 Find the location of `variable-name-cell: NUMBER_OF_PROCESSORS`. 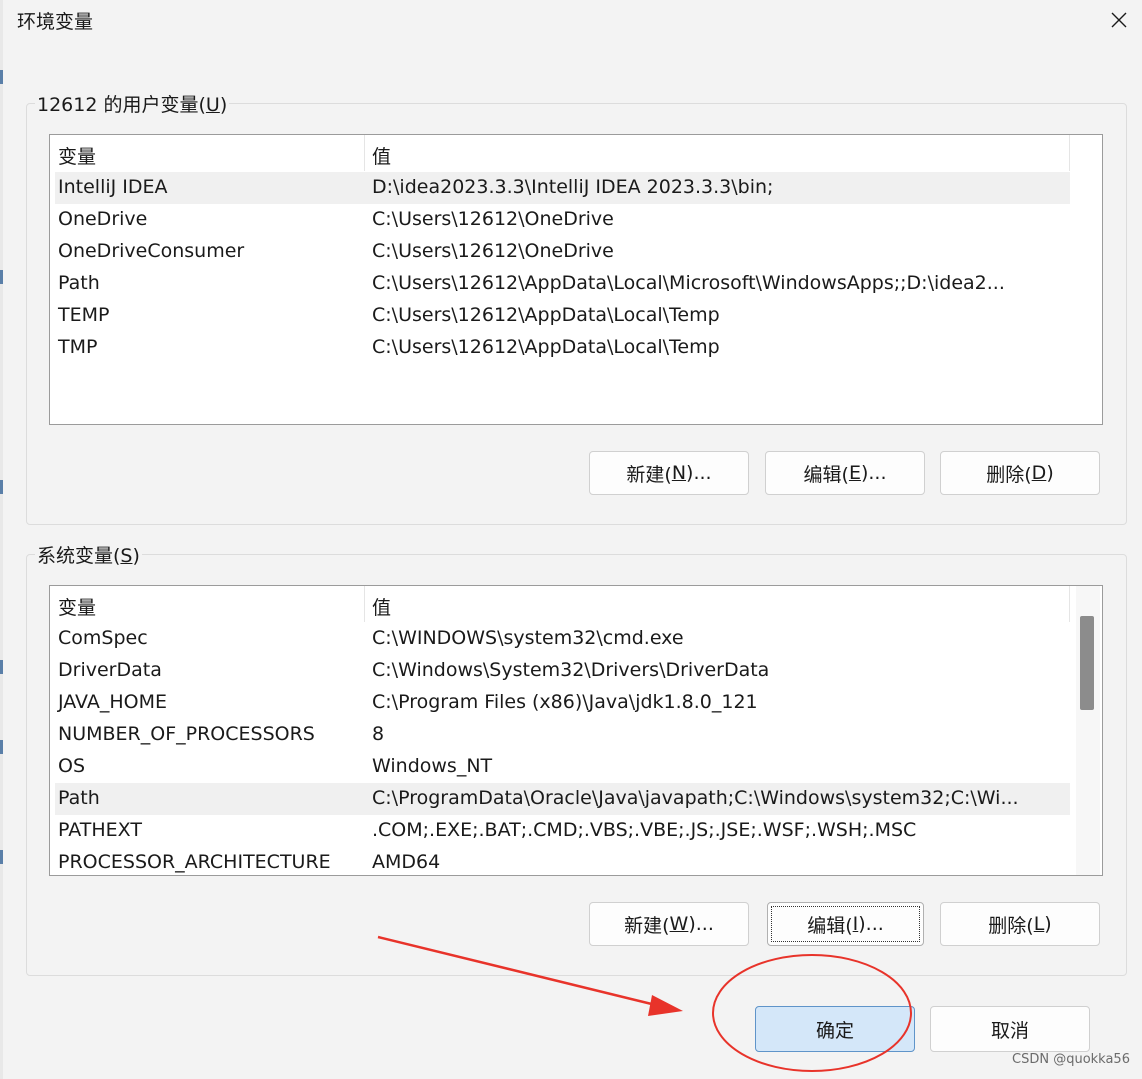

variable-name-cell: NUMBER_OF_PROCESSORS is located at coordinates (186, 734).